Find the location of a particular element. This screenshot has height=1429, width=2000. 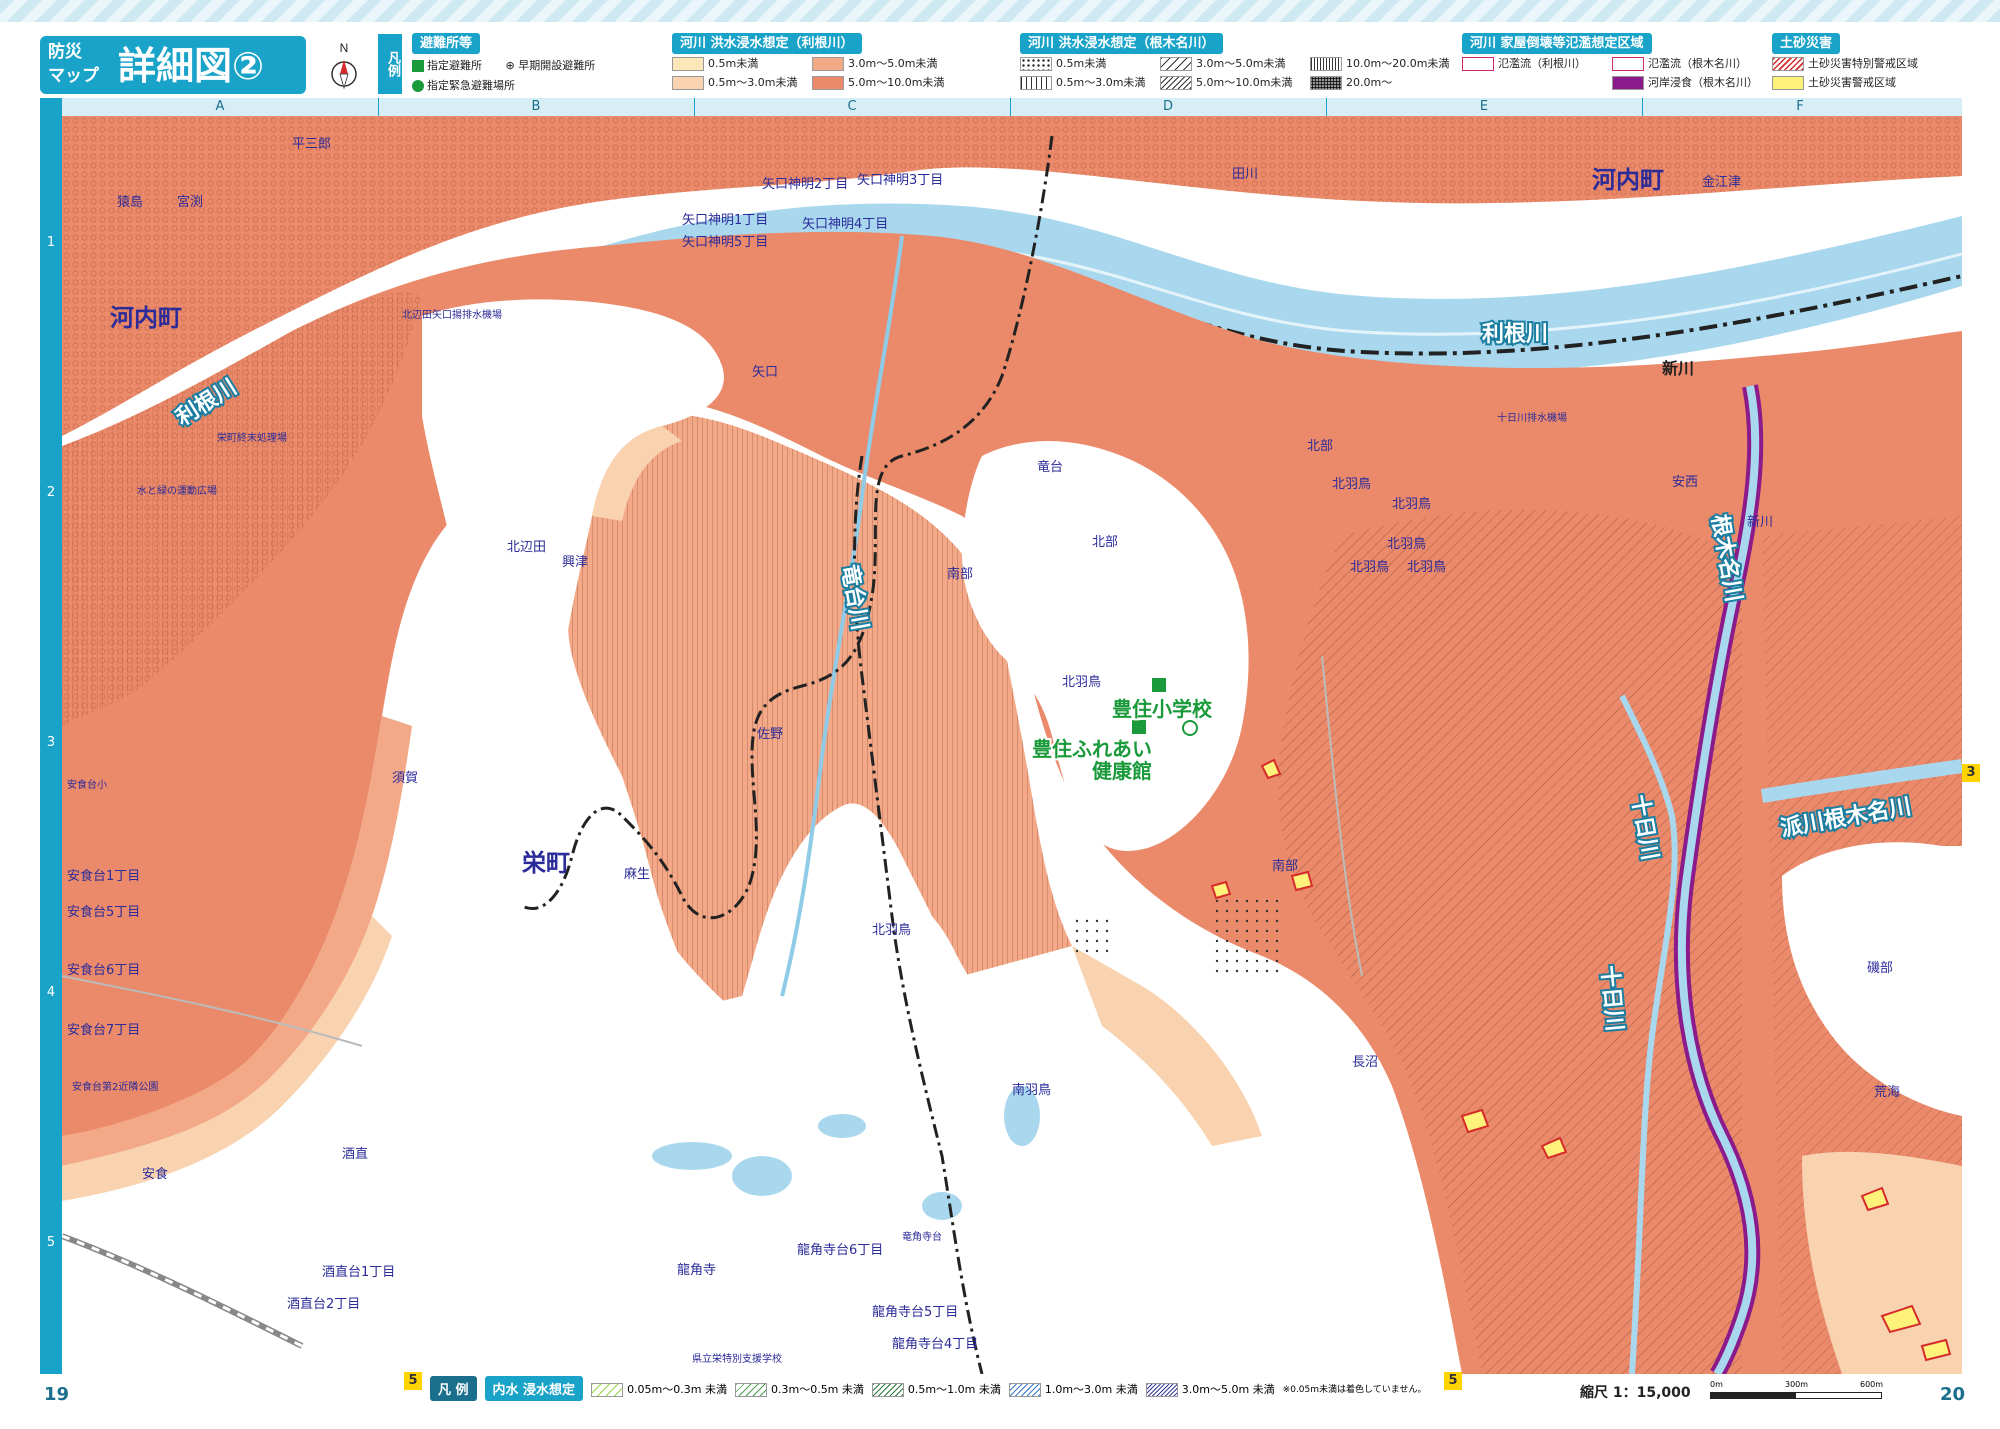

top-stripe is located at coordinates (1000, 11).